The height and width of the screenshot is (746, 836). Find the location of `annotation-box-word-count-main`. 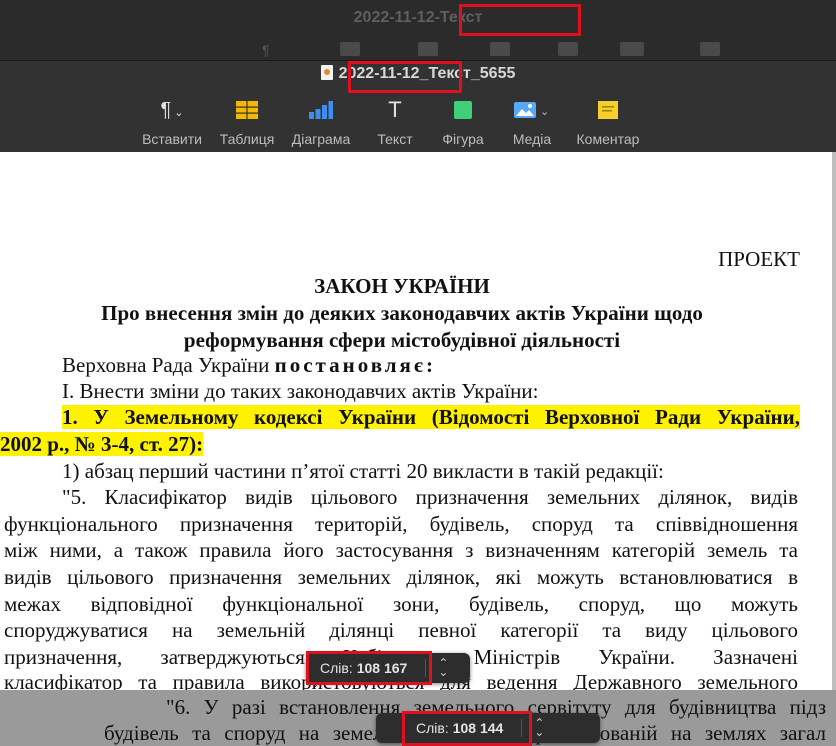

annotation-box-word-count-main is located at coordinates (369, 668).